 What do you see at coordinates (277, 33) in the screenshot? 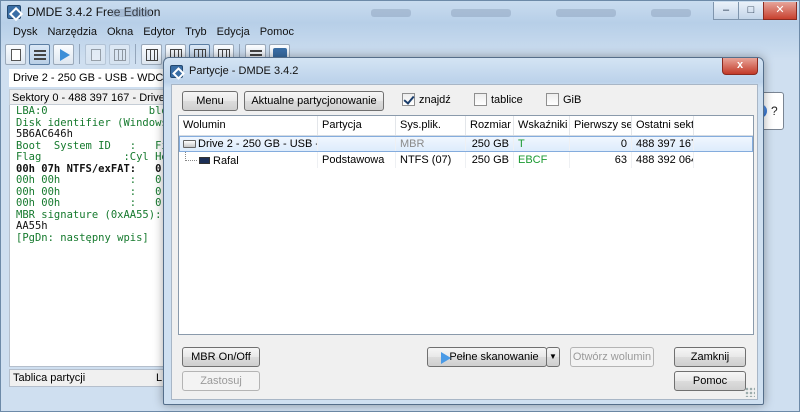
I see `menu-pomoc: Pomoc` at bounding box center [277, 33].